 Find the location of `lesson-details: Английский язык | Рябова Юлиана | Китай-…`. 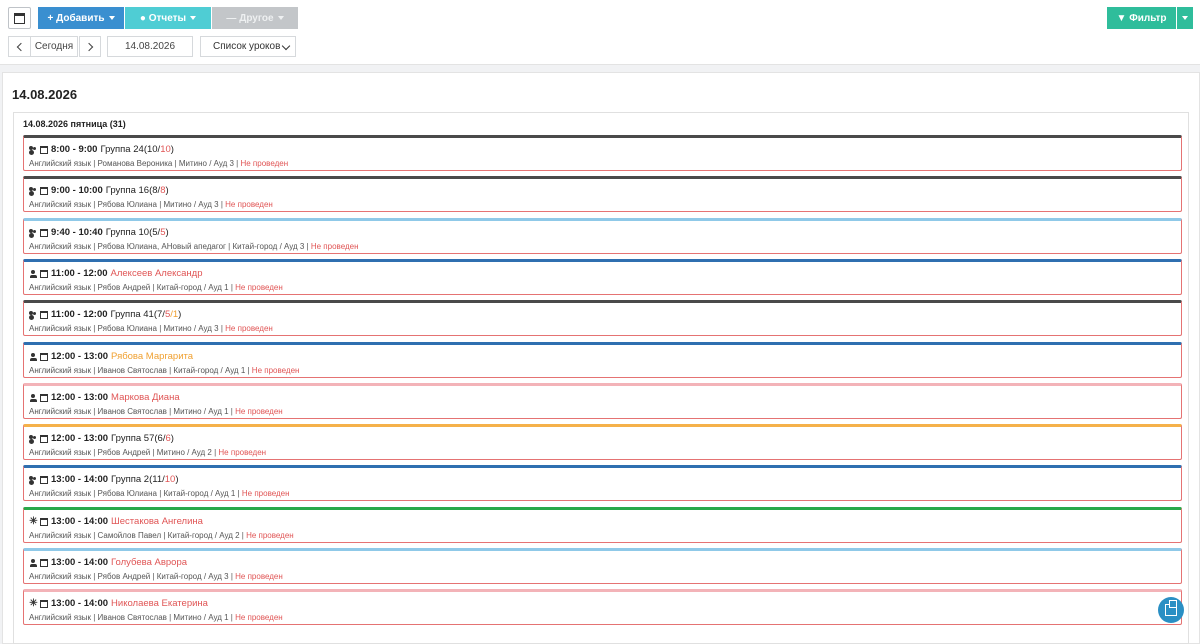

lesson-details: Английский язык | Рябова Юлиана | Китай-… is located at coordinates (135, 493).